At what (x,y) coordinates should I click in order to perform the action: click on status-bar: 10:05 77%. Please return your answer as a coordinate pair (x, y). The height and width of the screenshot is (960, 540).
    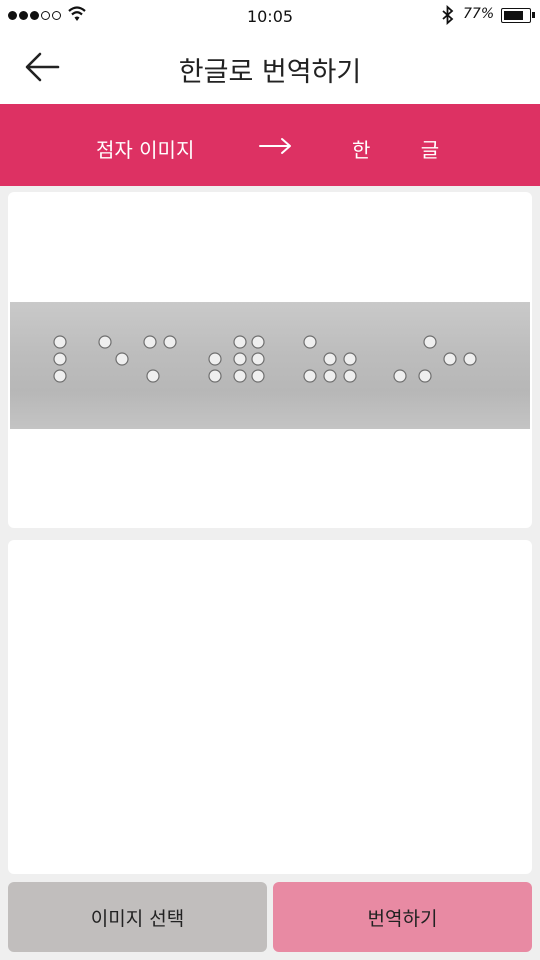
    Looking at the image, I should click on (270, 16).